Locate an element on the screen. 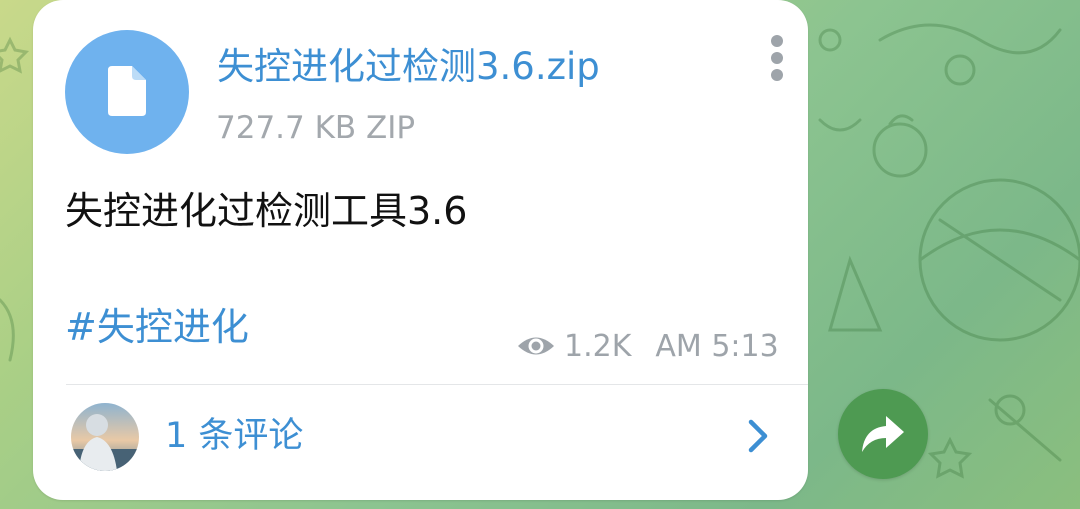 This screenshot has width=1080, height=509. avatar is located at coordinates (105, 437).